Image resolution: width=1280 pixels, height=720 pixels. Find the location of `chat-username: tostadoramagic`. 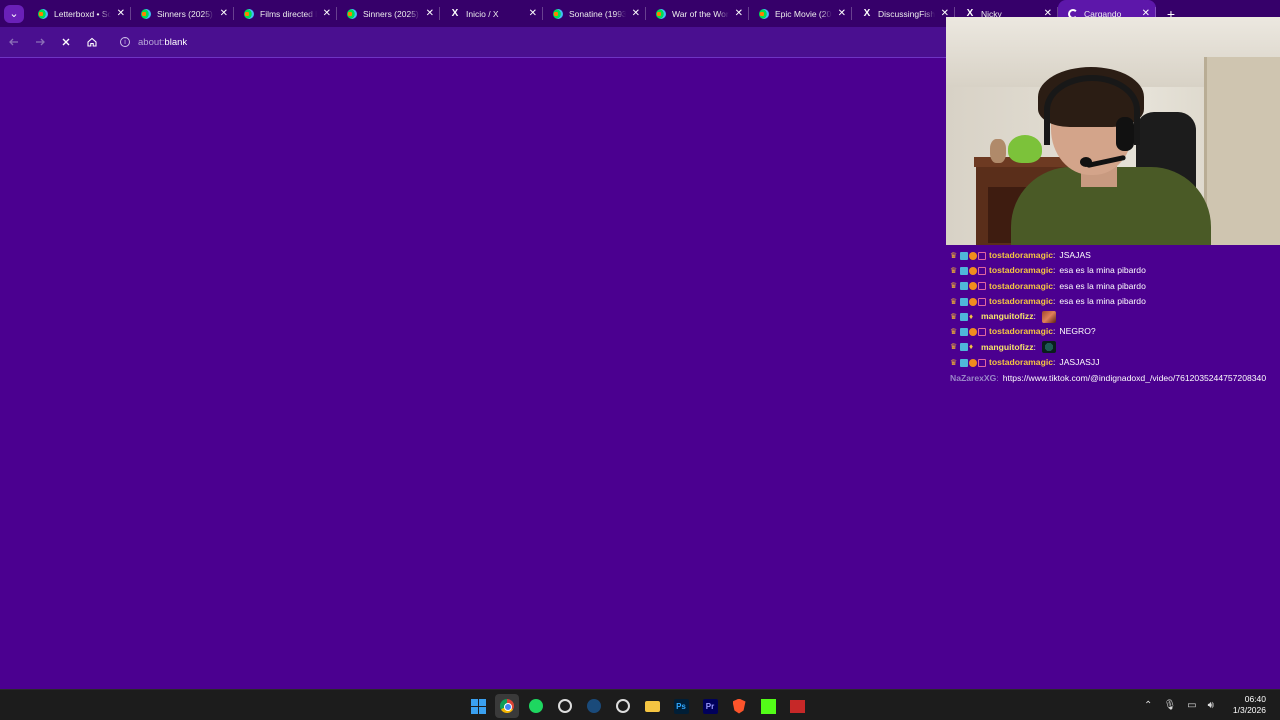

chat-username: tostadoramagic is located at coordinates (1021, 270).